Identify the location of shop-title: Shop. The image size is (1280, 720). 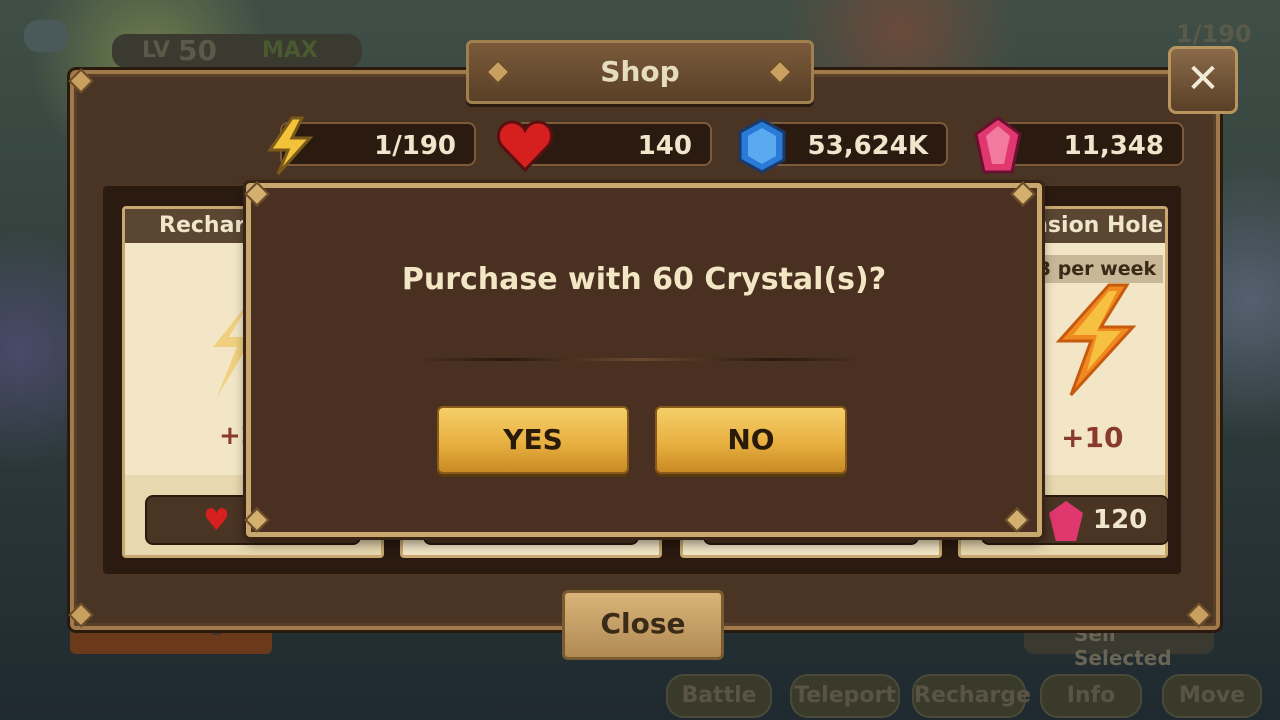
(640, 71).